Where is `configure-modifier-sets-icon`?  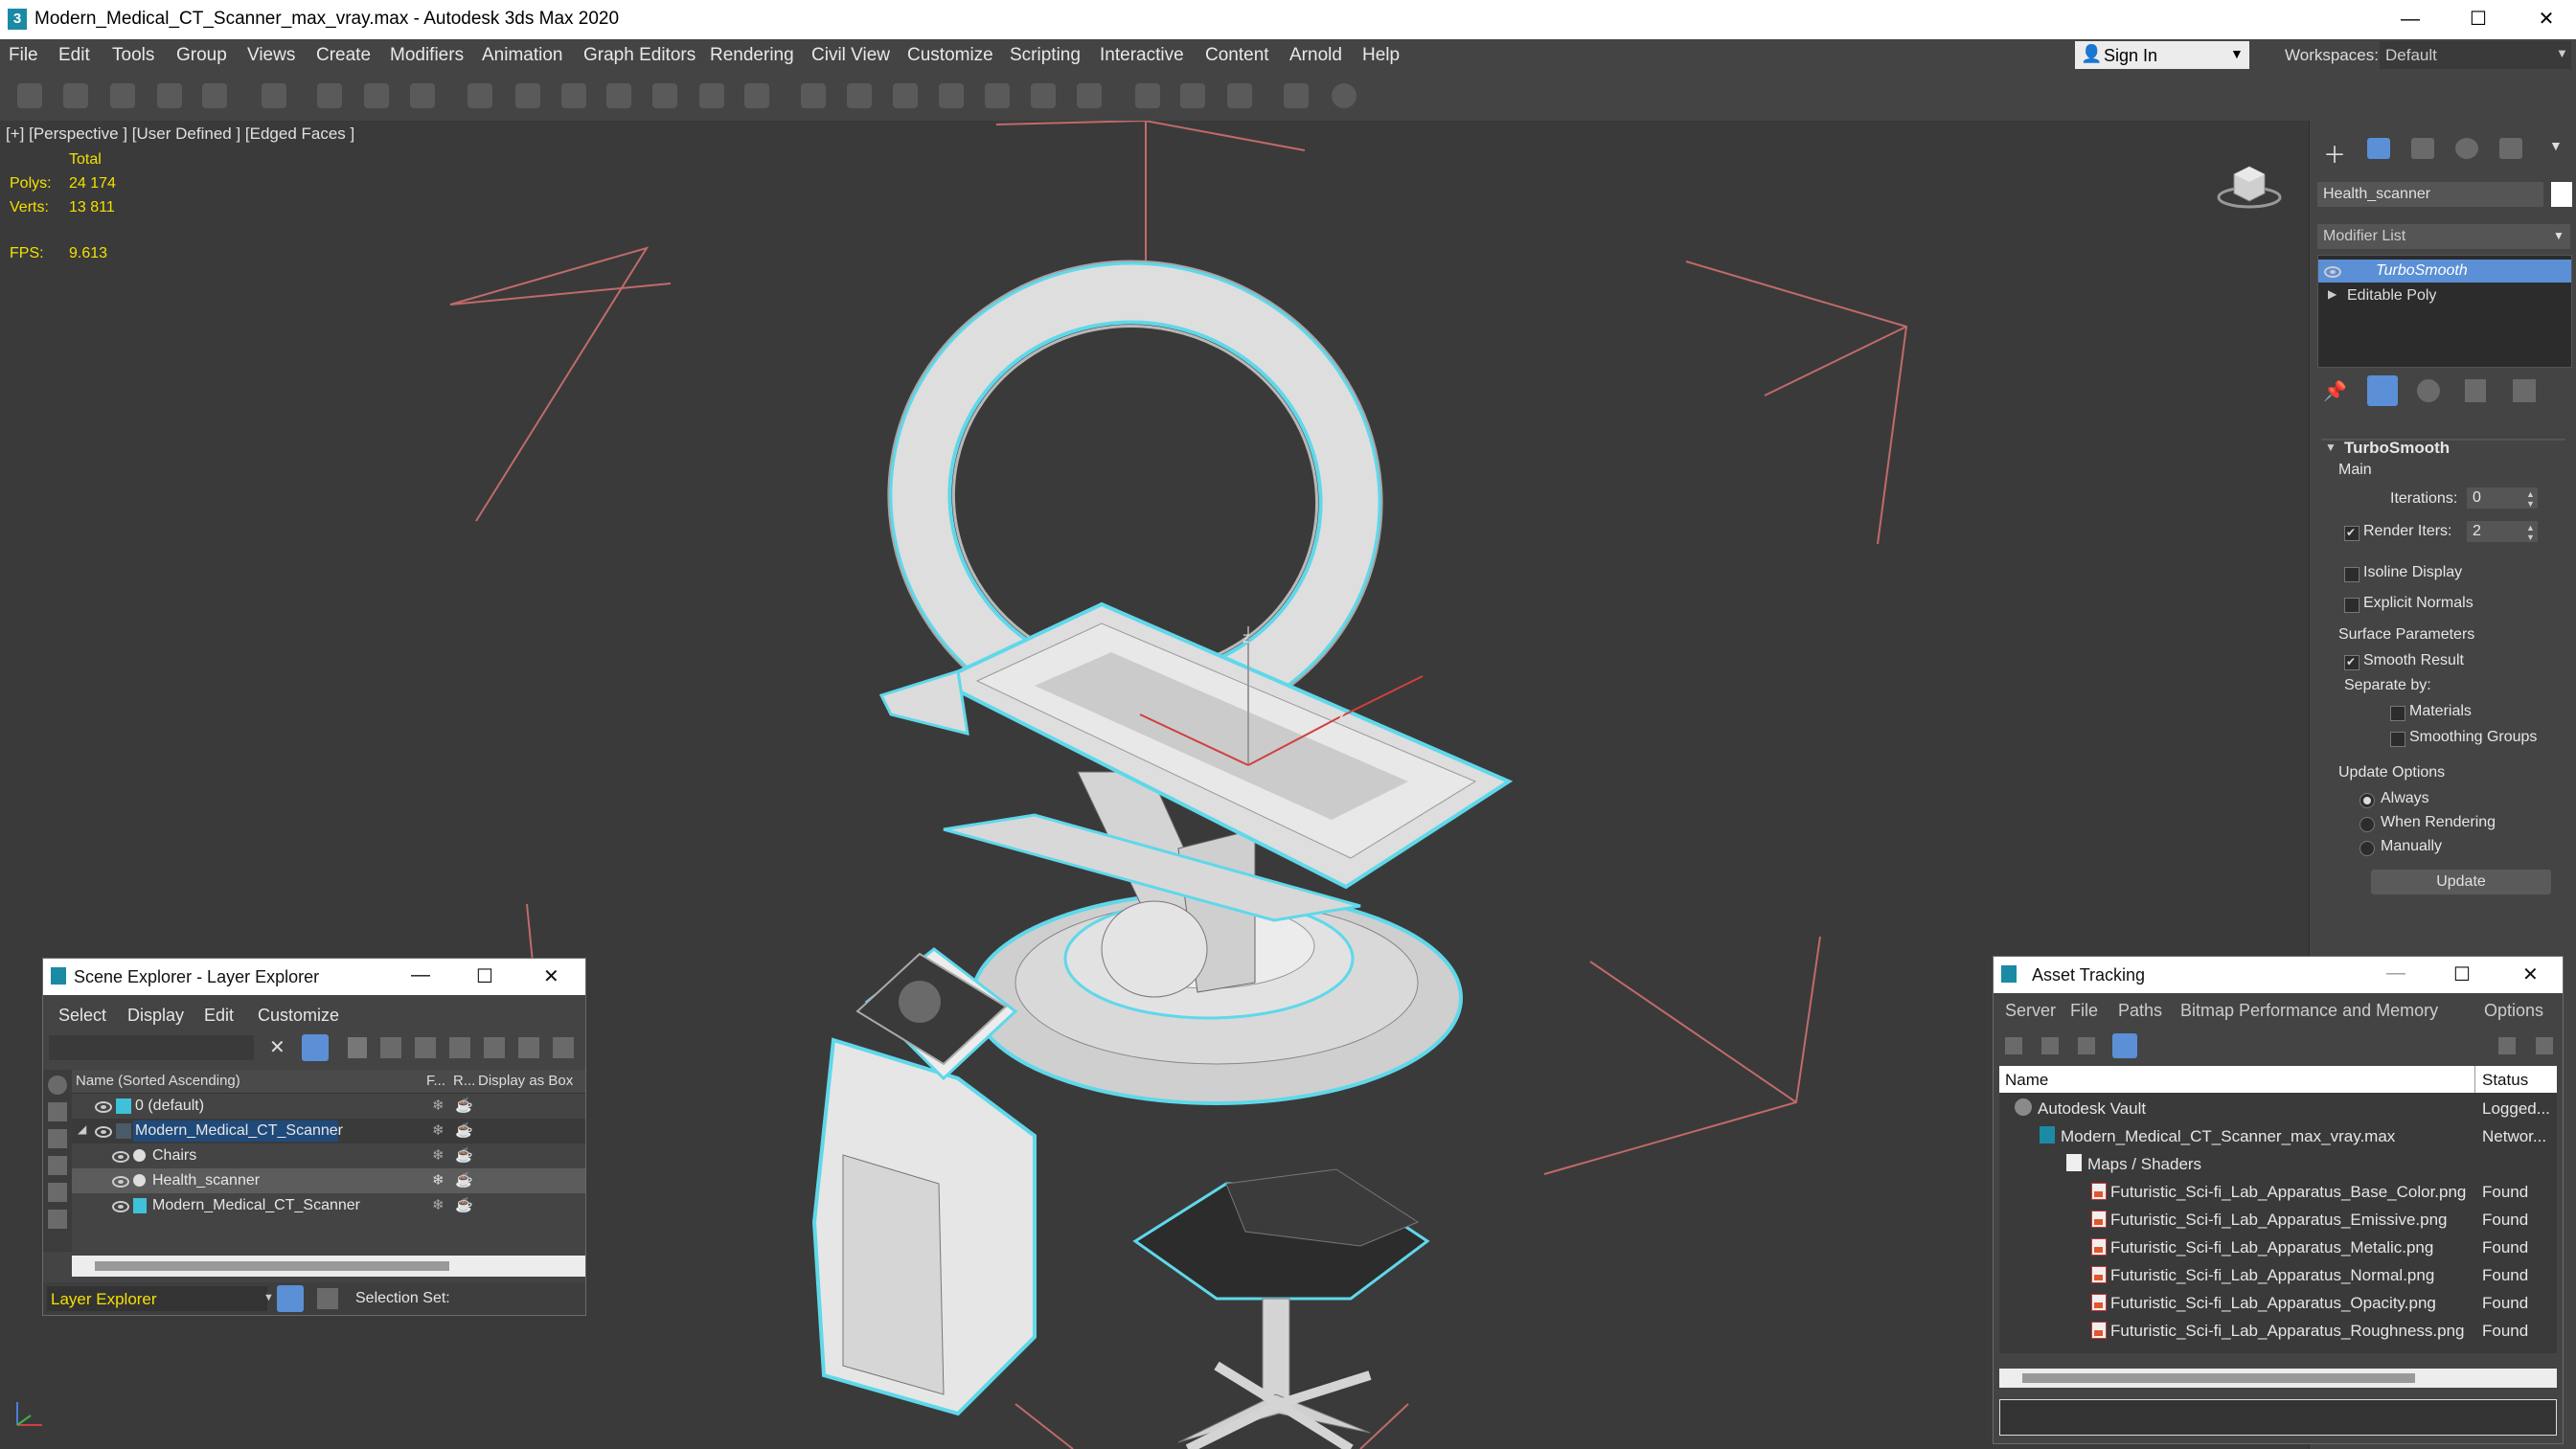
configure-modifier-sets-icon is located at coordinates (2524, 390).